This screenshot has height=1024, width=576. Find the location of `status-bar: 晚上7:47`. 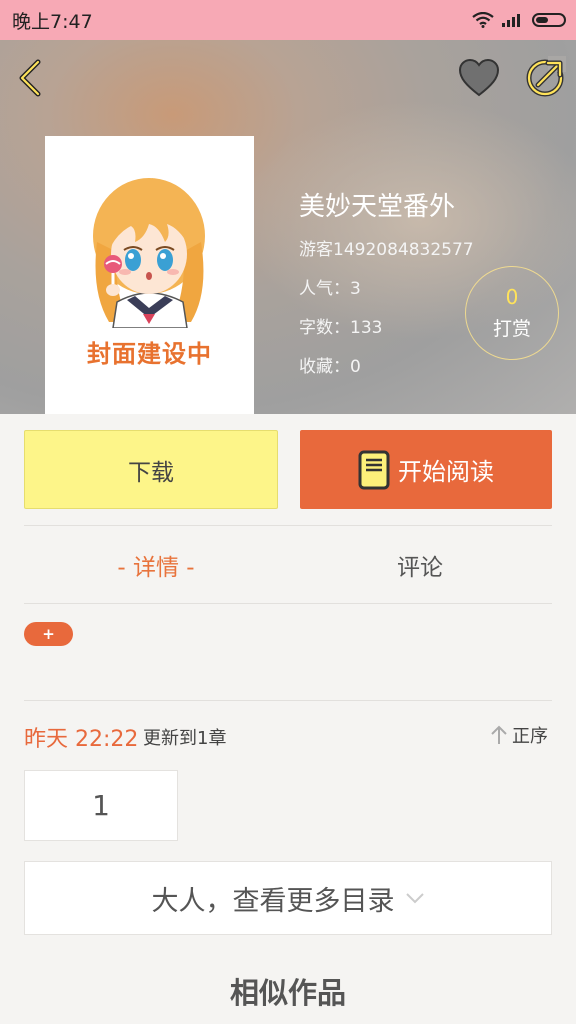

status-bar: 晚上7:47 is located at coordinates (288, 20).